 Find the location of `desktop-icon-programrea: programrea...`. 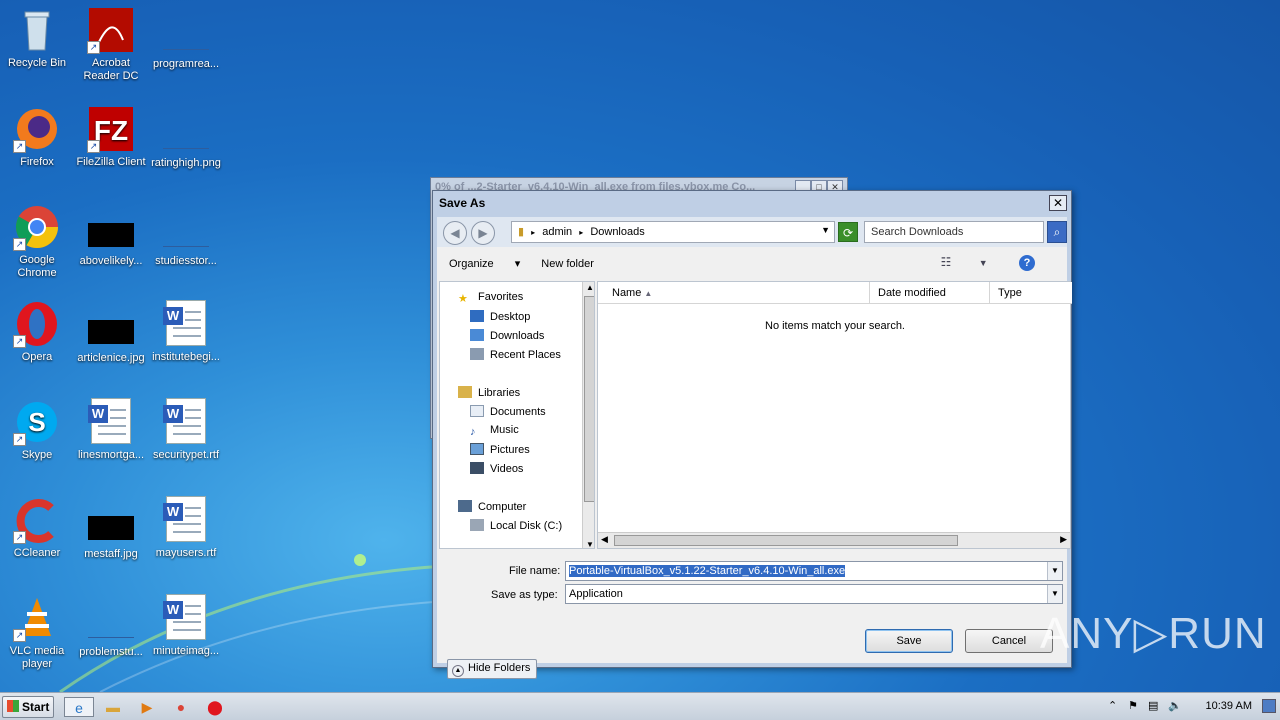

desktop-icon-programrea: programrea... is located at coordinates (186, 38).